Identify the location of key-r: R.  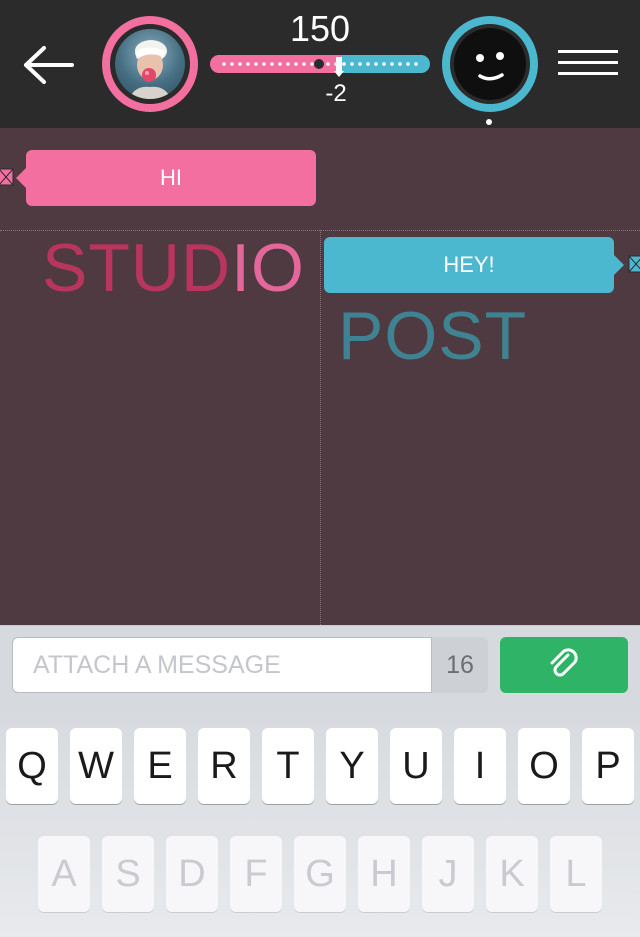
(224, 766).